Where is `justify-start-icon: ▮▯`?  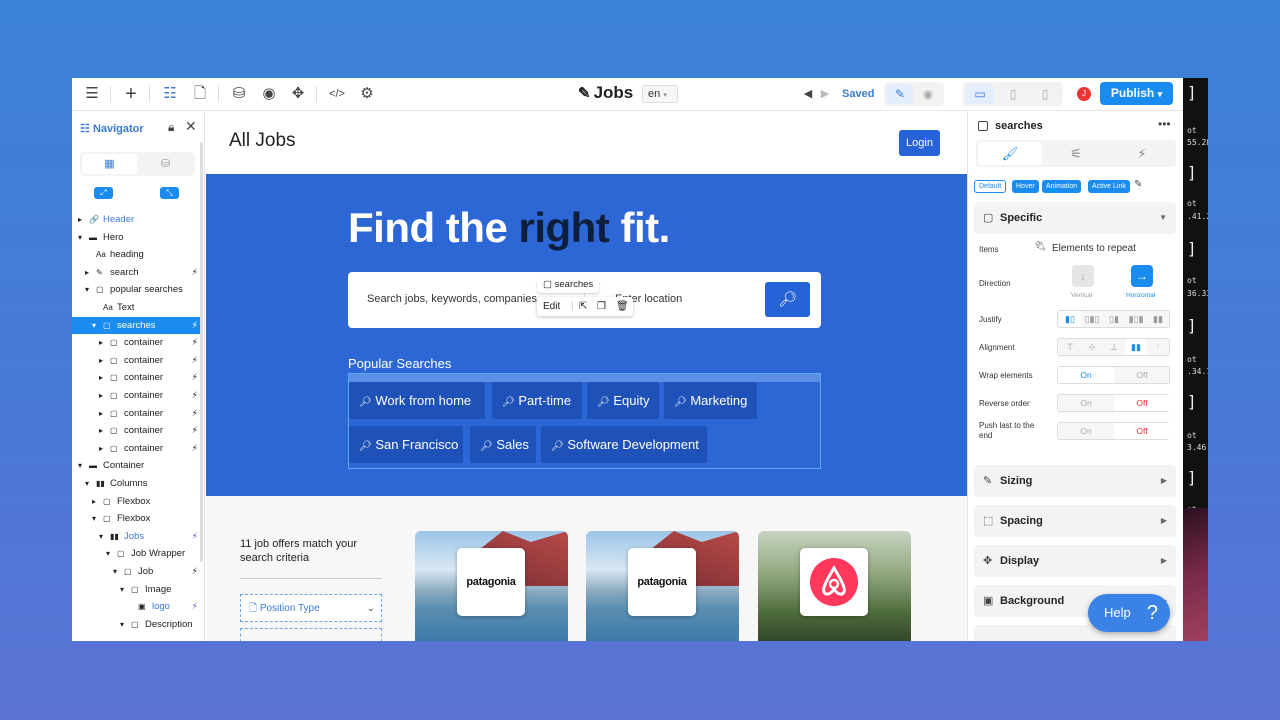 justify-start-icon: ▮▯ is located at coordinates (1070, 319).